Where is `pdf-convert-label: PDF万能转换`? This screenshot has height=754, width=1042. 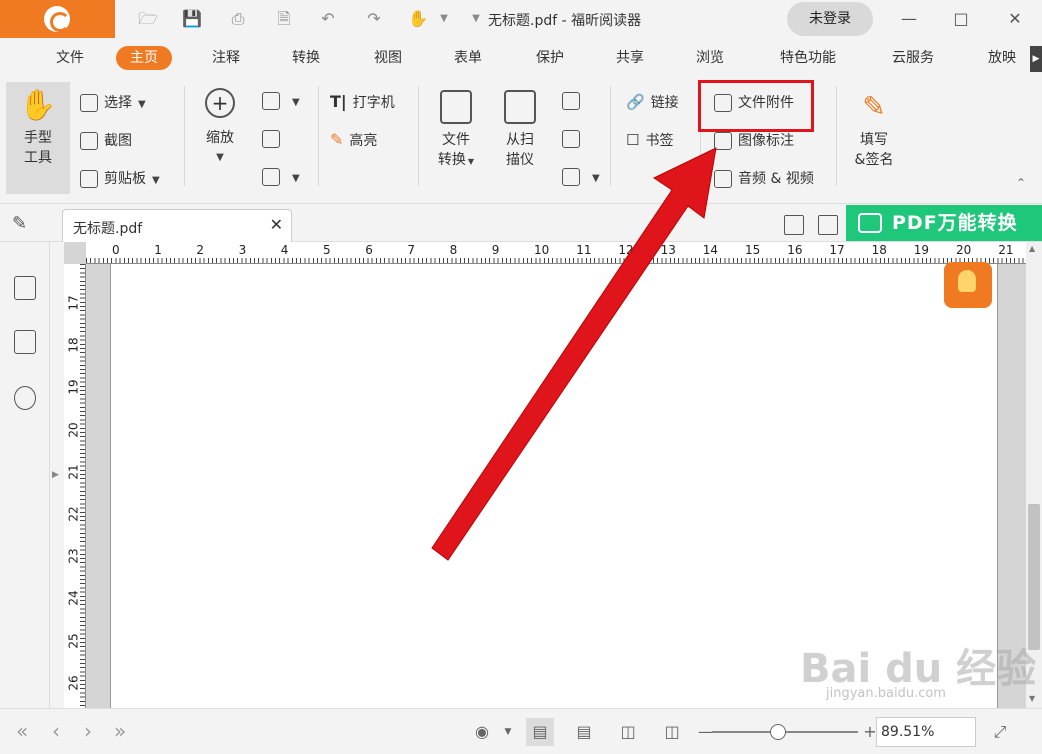
pdf-convert-label: PDF万能转换 is located at coordinates (955, 223).